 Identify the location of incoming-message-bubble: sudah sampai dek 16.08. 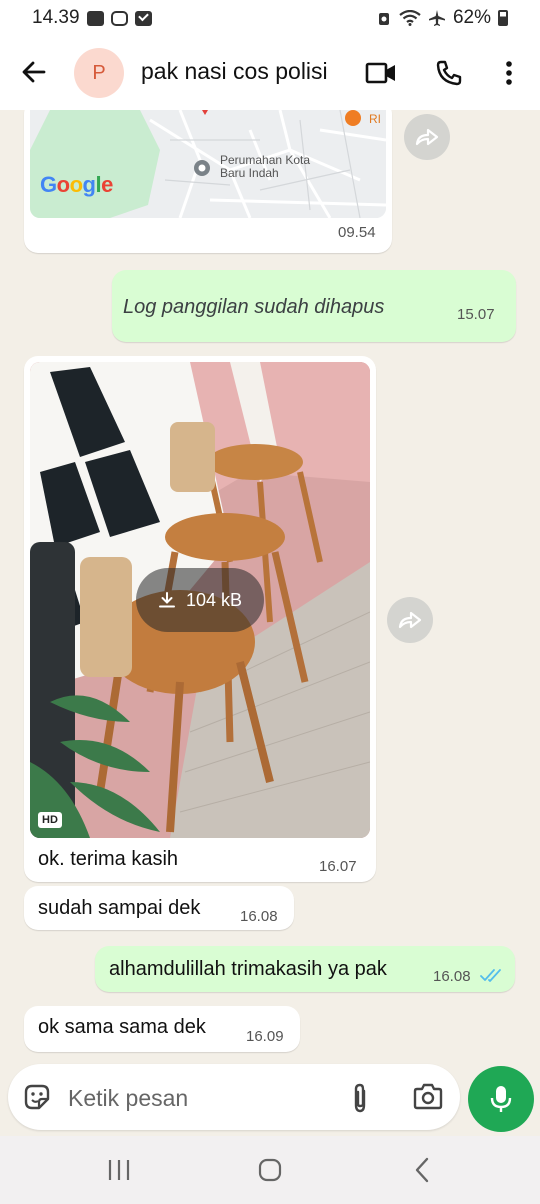
(159, 908).